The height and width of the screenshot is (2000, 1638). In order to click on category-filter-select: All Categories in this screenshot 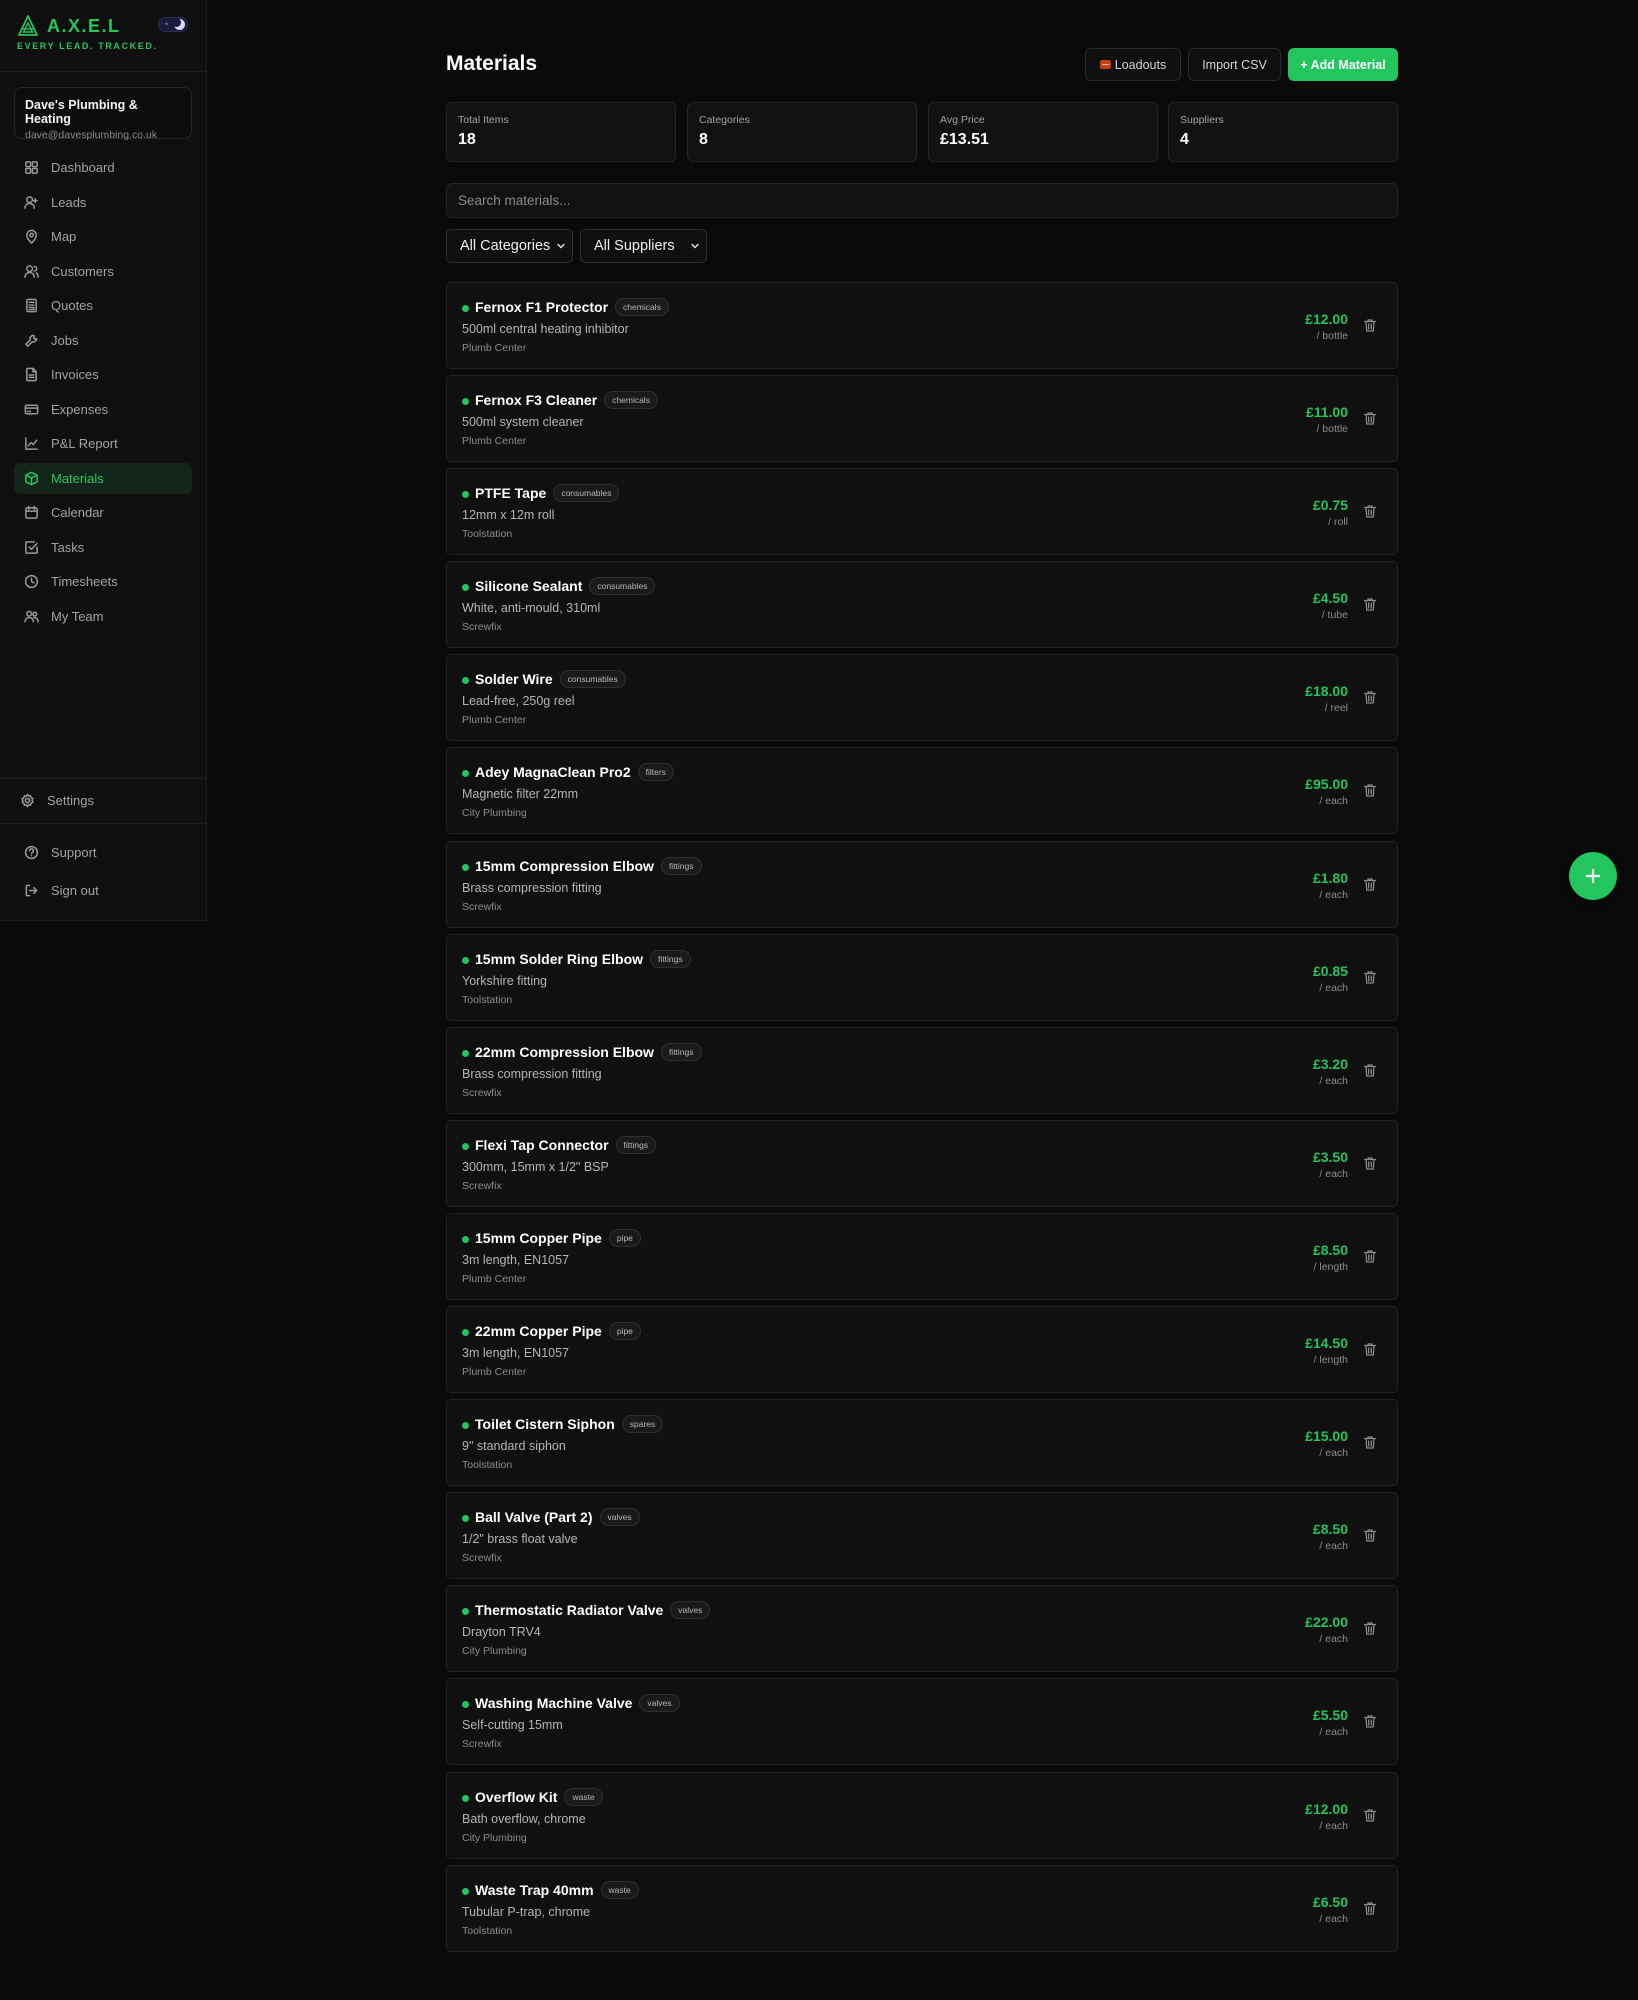, I will do `click(509, 246)`.